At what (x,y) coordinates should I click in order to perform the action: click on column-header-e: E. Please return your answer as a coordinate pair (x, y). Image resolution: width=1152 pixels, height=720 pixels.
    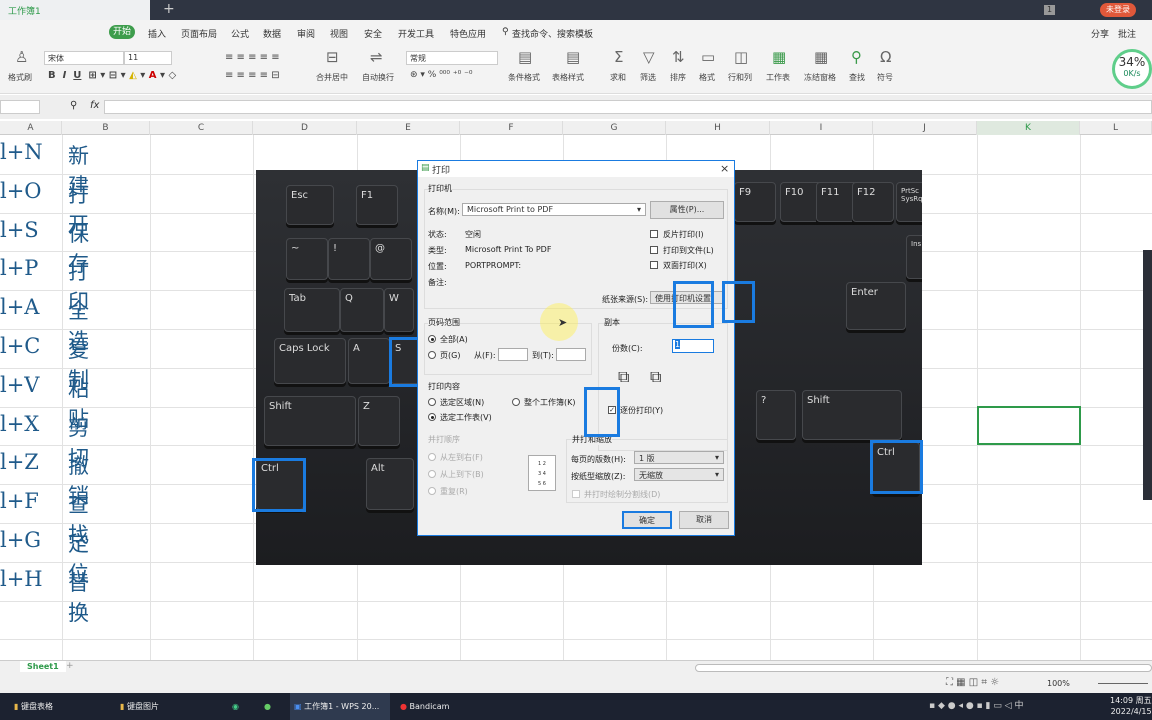
    Looking at the image, I should click on (408, 128).